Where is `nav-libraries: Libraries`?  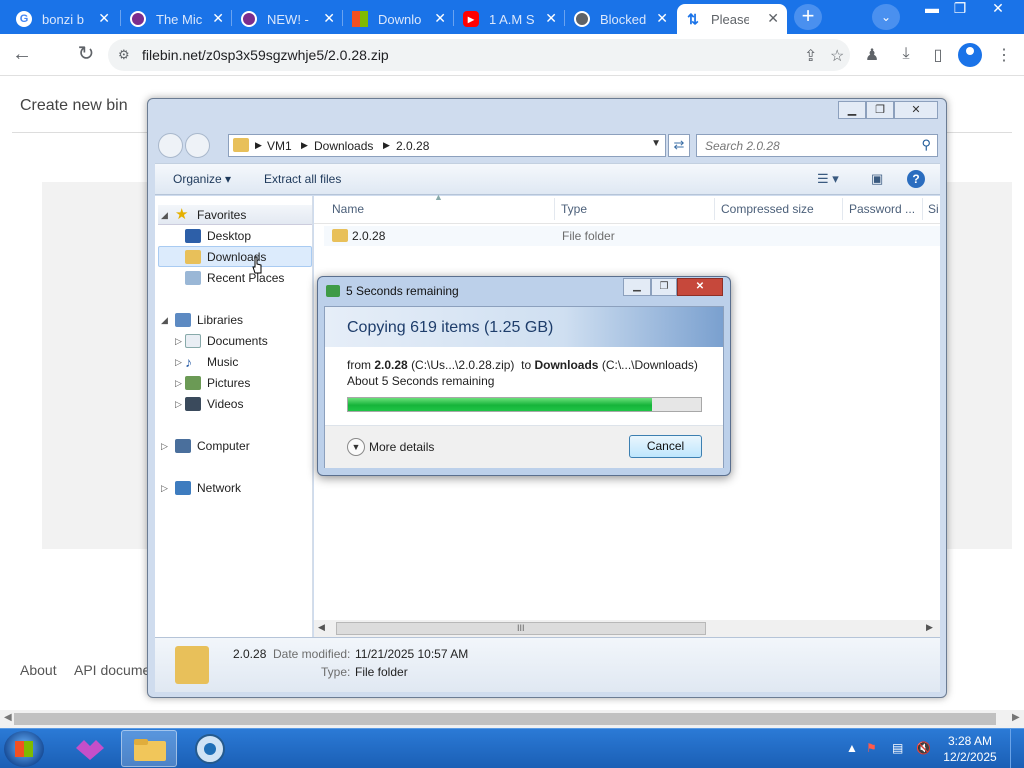
nav-libraries: Libraries is located at coordinates (209, 320).